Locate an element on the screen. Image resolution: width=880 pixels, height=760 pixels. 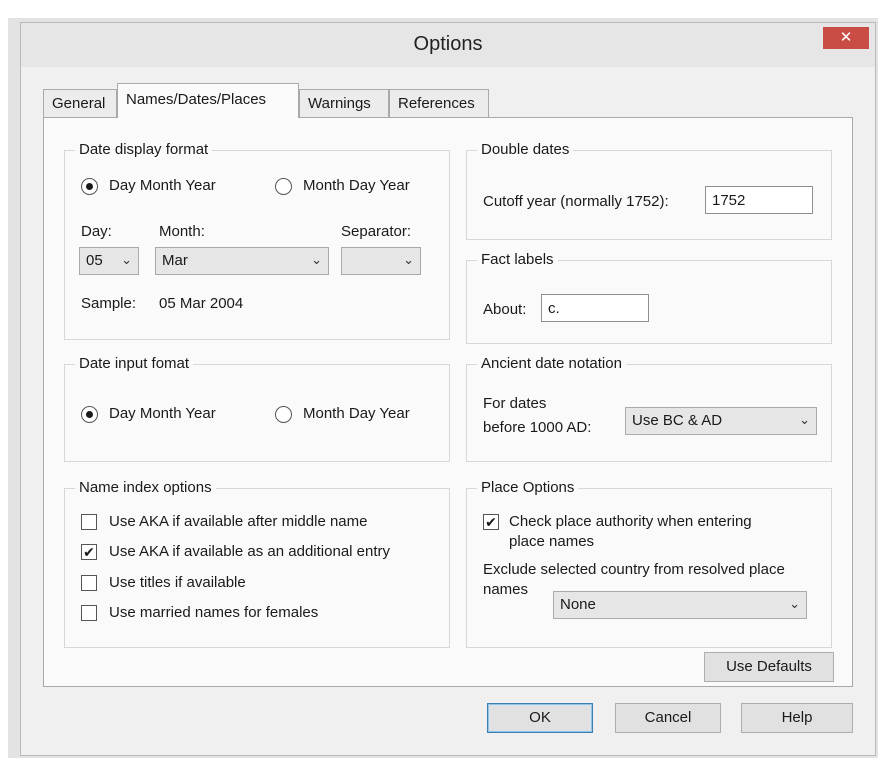
dialog-title: Options is located at coordinates (448, 44).